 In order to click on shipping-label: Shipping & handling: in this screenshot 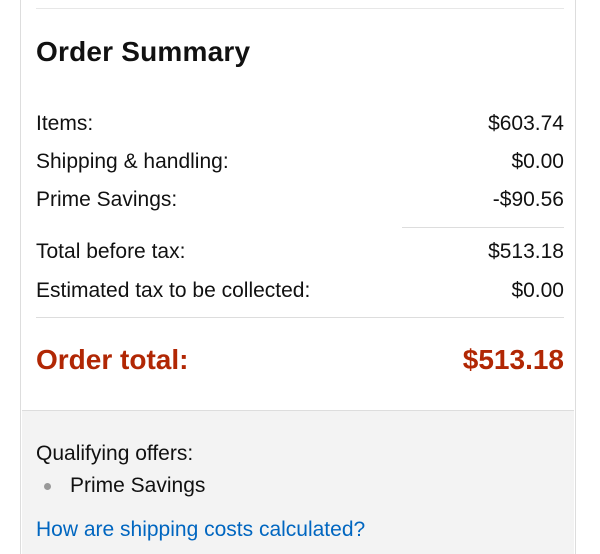, I will do `click(132, 161)`.